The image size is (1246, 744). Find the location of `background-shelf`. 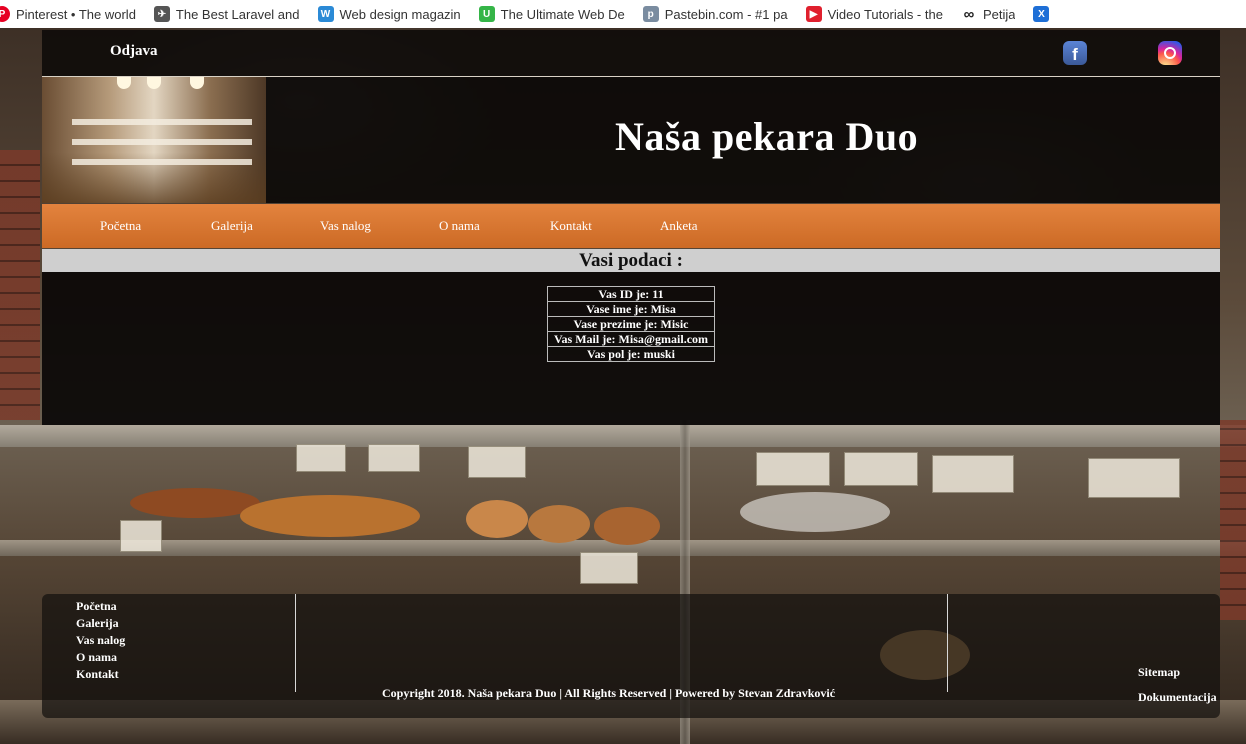

background-shelf is located at coordinates (623, 436).